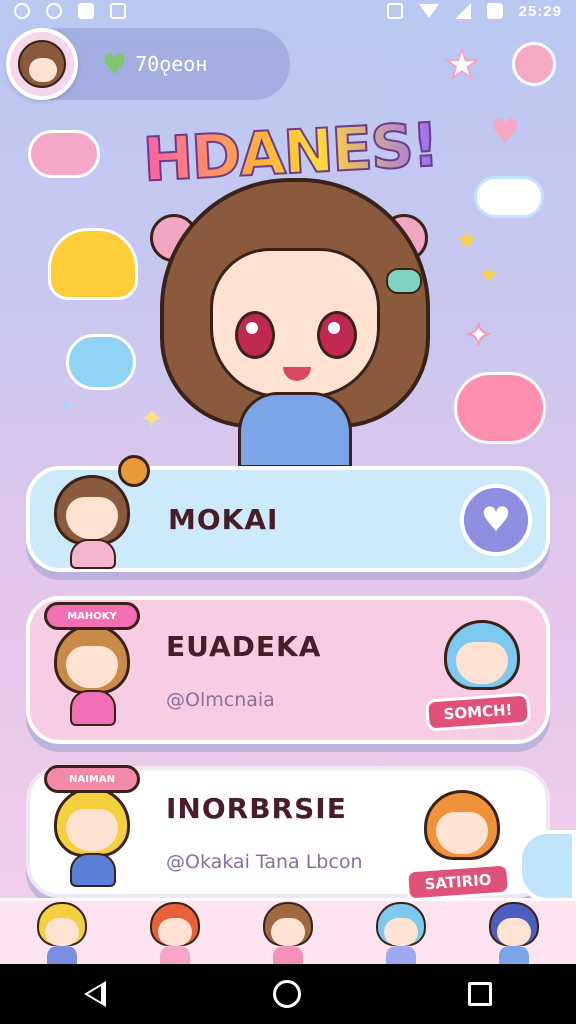  I want to click on side-sticker: SOMCH!, so click(478, 673).